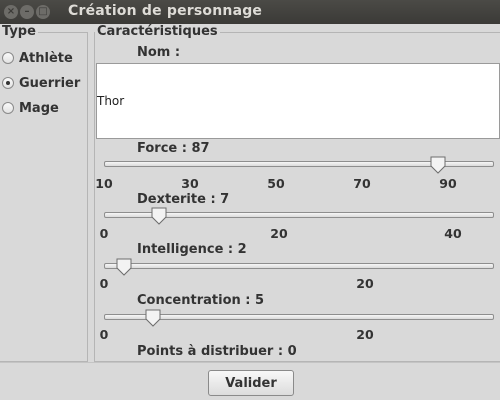 The width and height of the screenshot is (500, 400). I want to click on radio-guerrier-label: Guerrier, so click(50, 83).